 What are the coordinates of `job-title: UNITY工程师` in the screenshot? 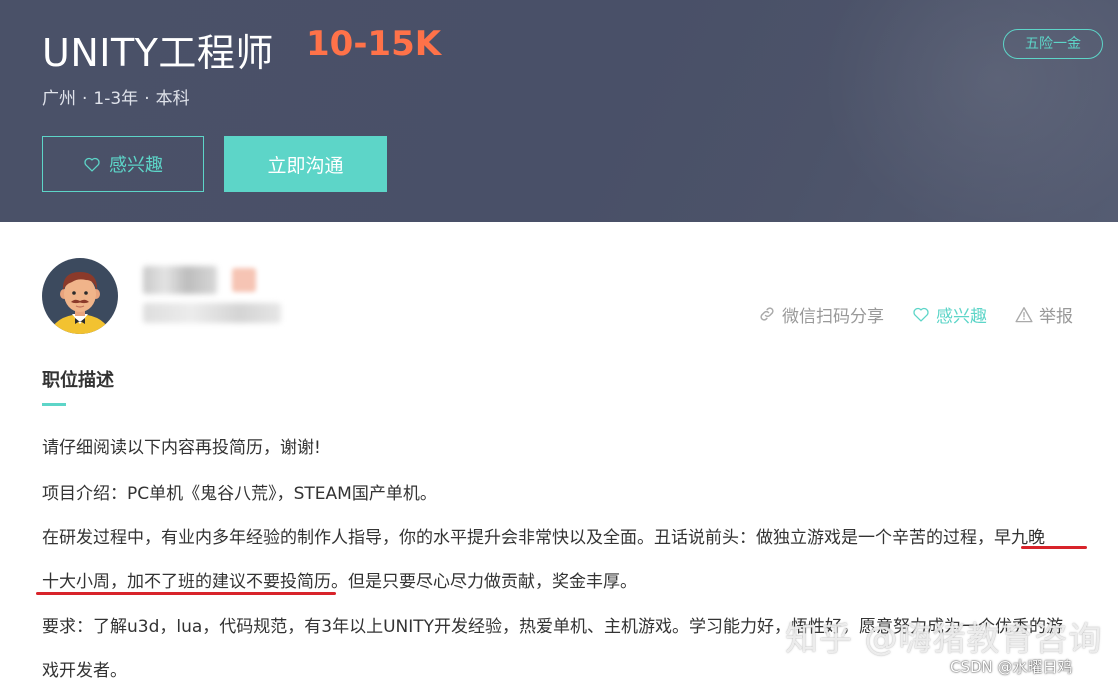 It's located at (158, 53).